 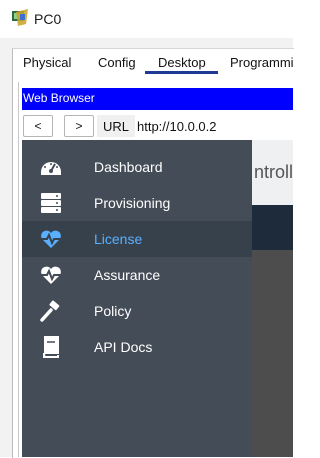 What do you see at coordinates (118, 239) in the screenshot?
I see `sidebar-item-label: License` at bounding box center [118, 239].